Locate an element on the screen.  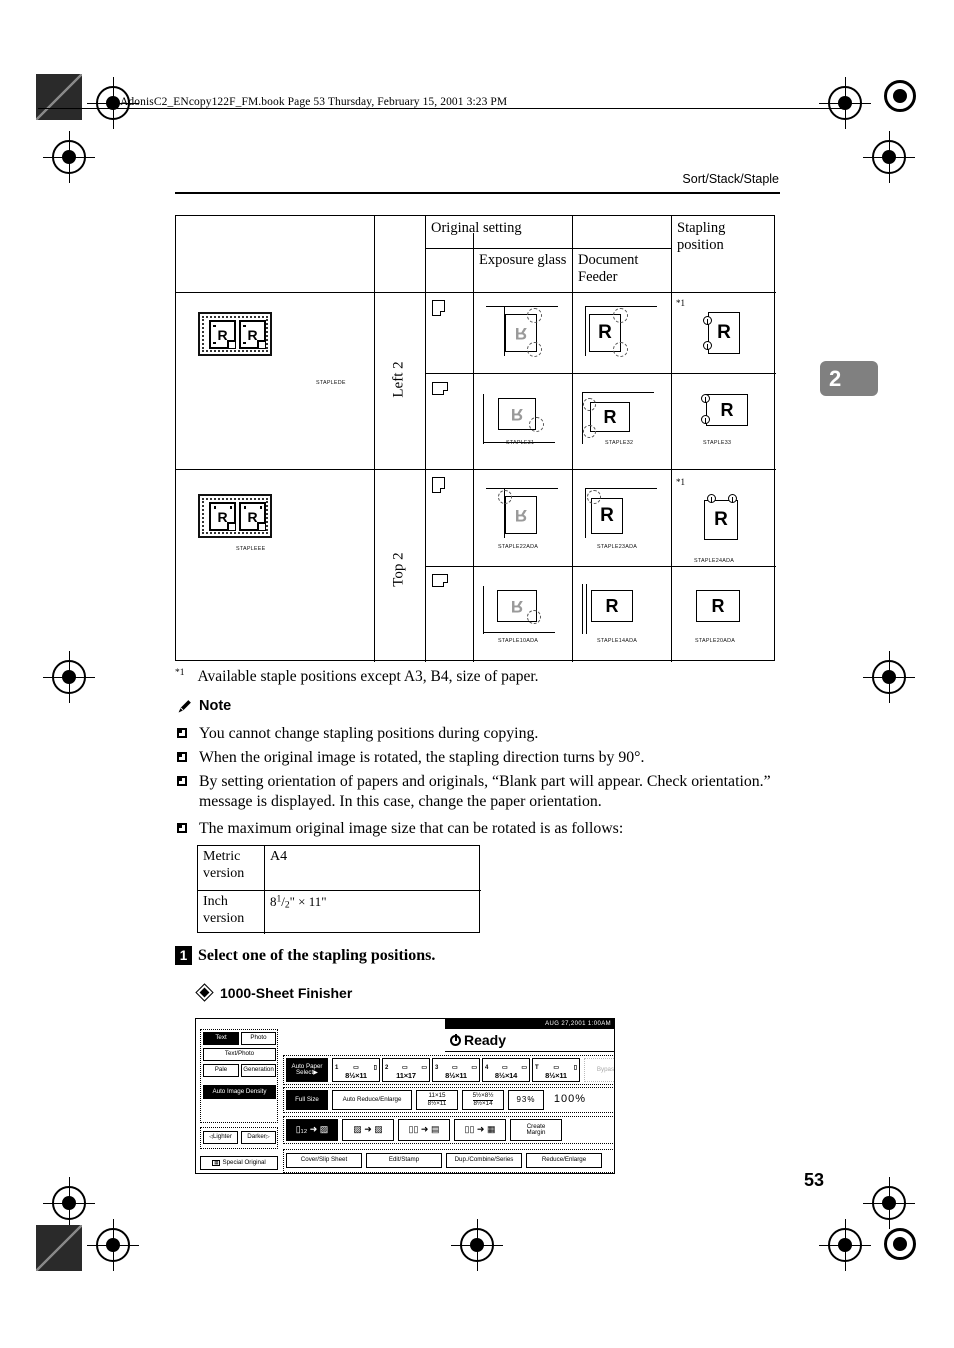
tray-2-header: 2 ▭ ▭ is located at coordinates (406, 1067).